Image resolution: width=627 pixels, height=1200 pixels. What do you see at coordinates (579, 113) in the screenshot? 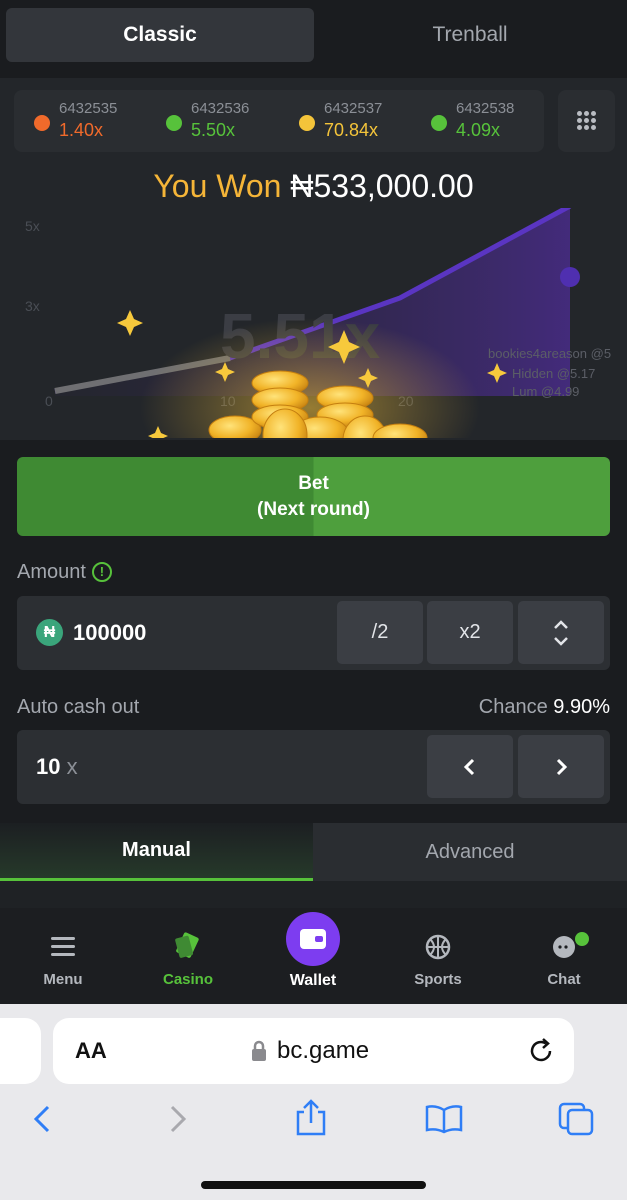
I see `grid-icon` at bounding box center [579, 113].